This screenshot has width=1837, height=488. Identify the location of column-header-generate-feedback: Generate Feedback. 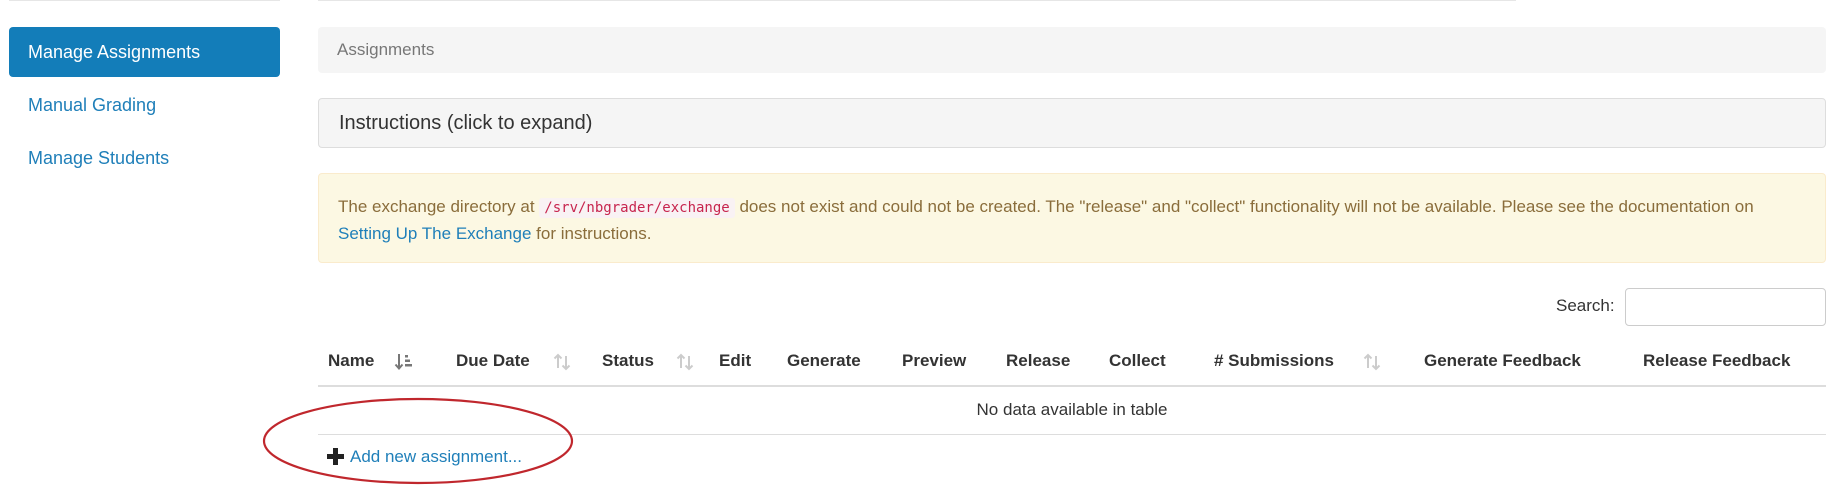
(1502, 361).